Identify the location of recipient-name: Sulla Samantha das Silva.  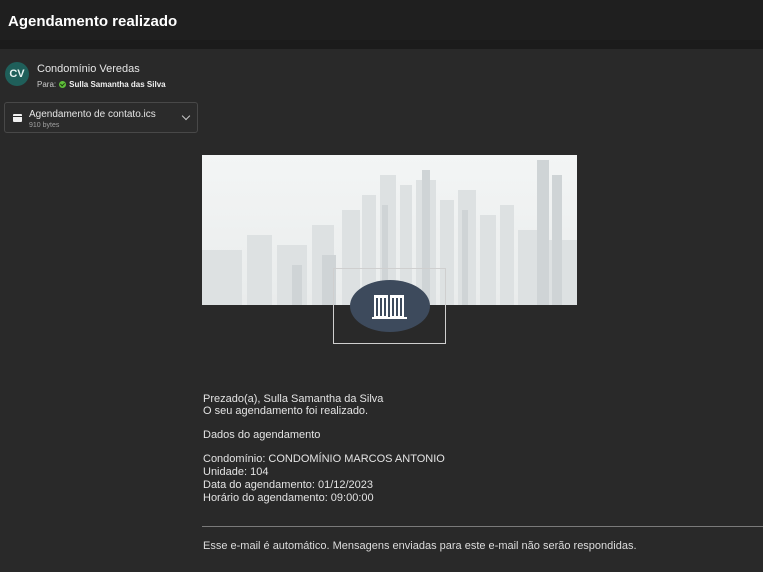
(117, 84).